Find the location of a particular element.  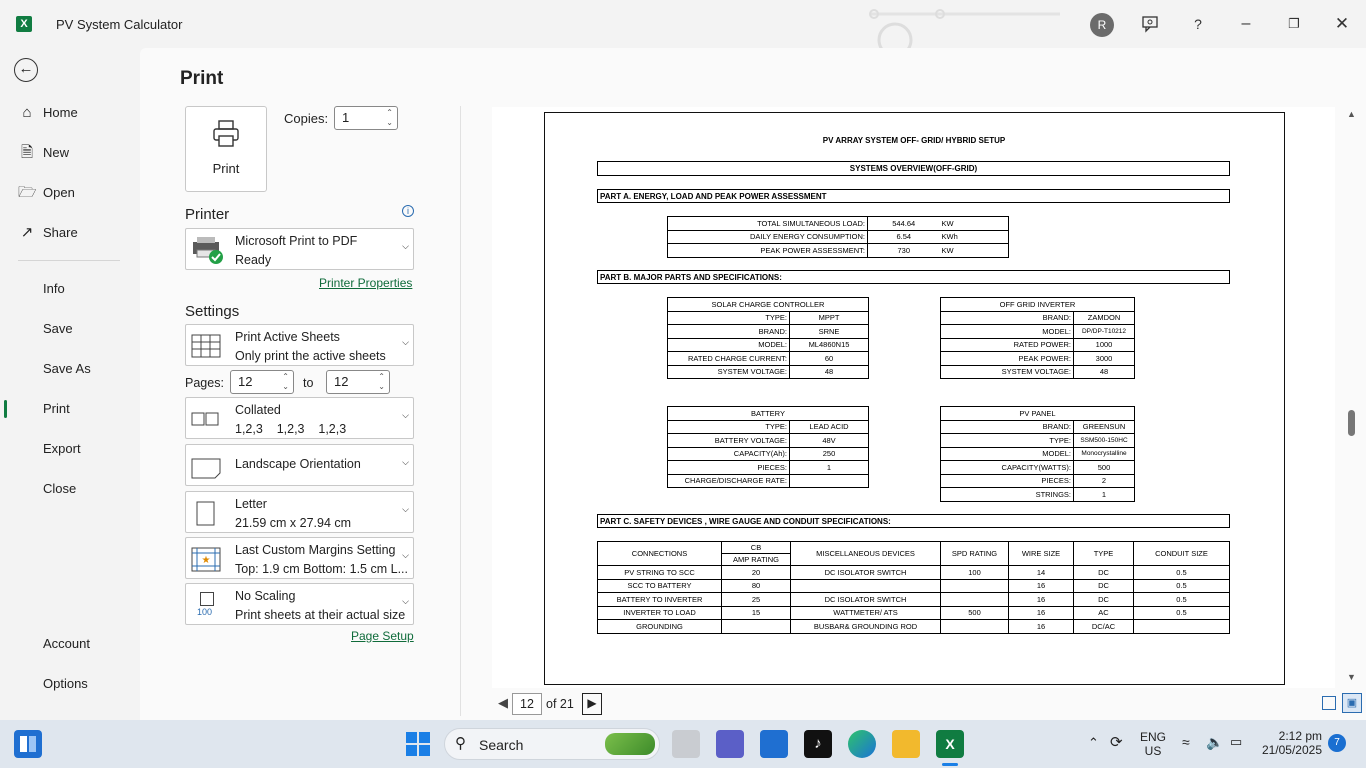

paper-icon is located at coordinates (205, 513).